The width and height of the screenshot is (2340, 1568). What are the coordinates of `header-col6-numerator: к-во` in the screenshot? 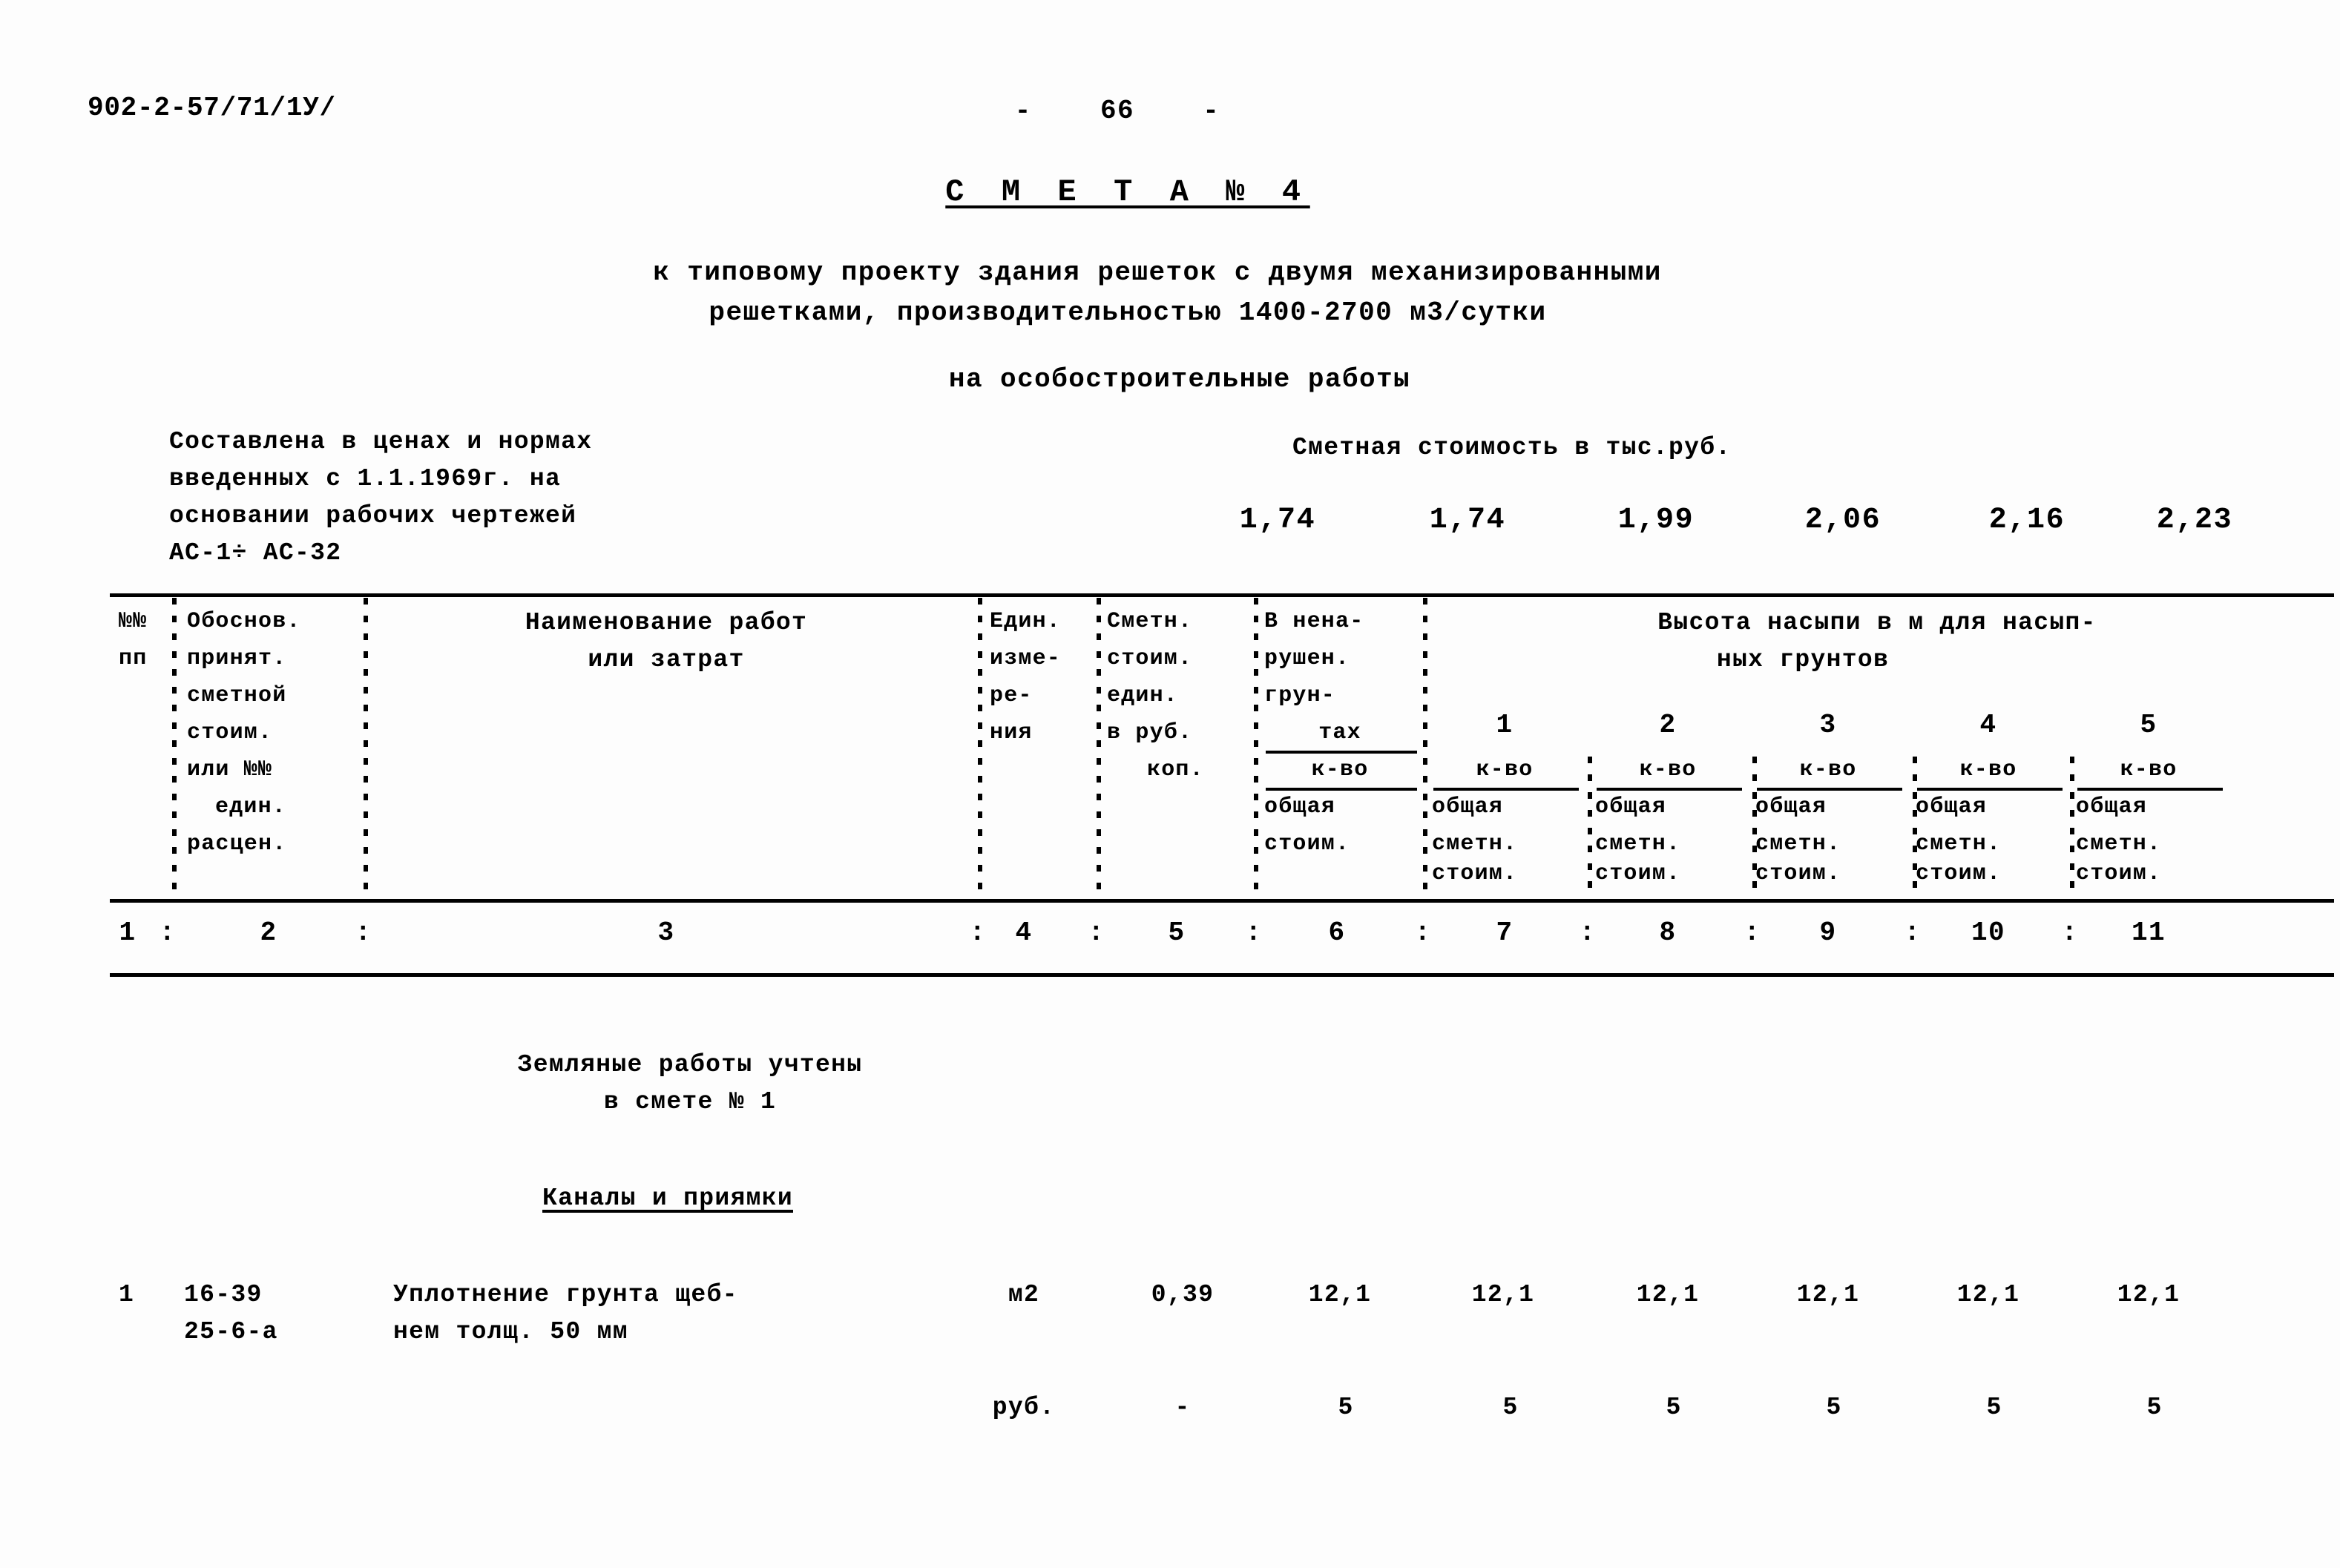 It's located at (1340, 770).